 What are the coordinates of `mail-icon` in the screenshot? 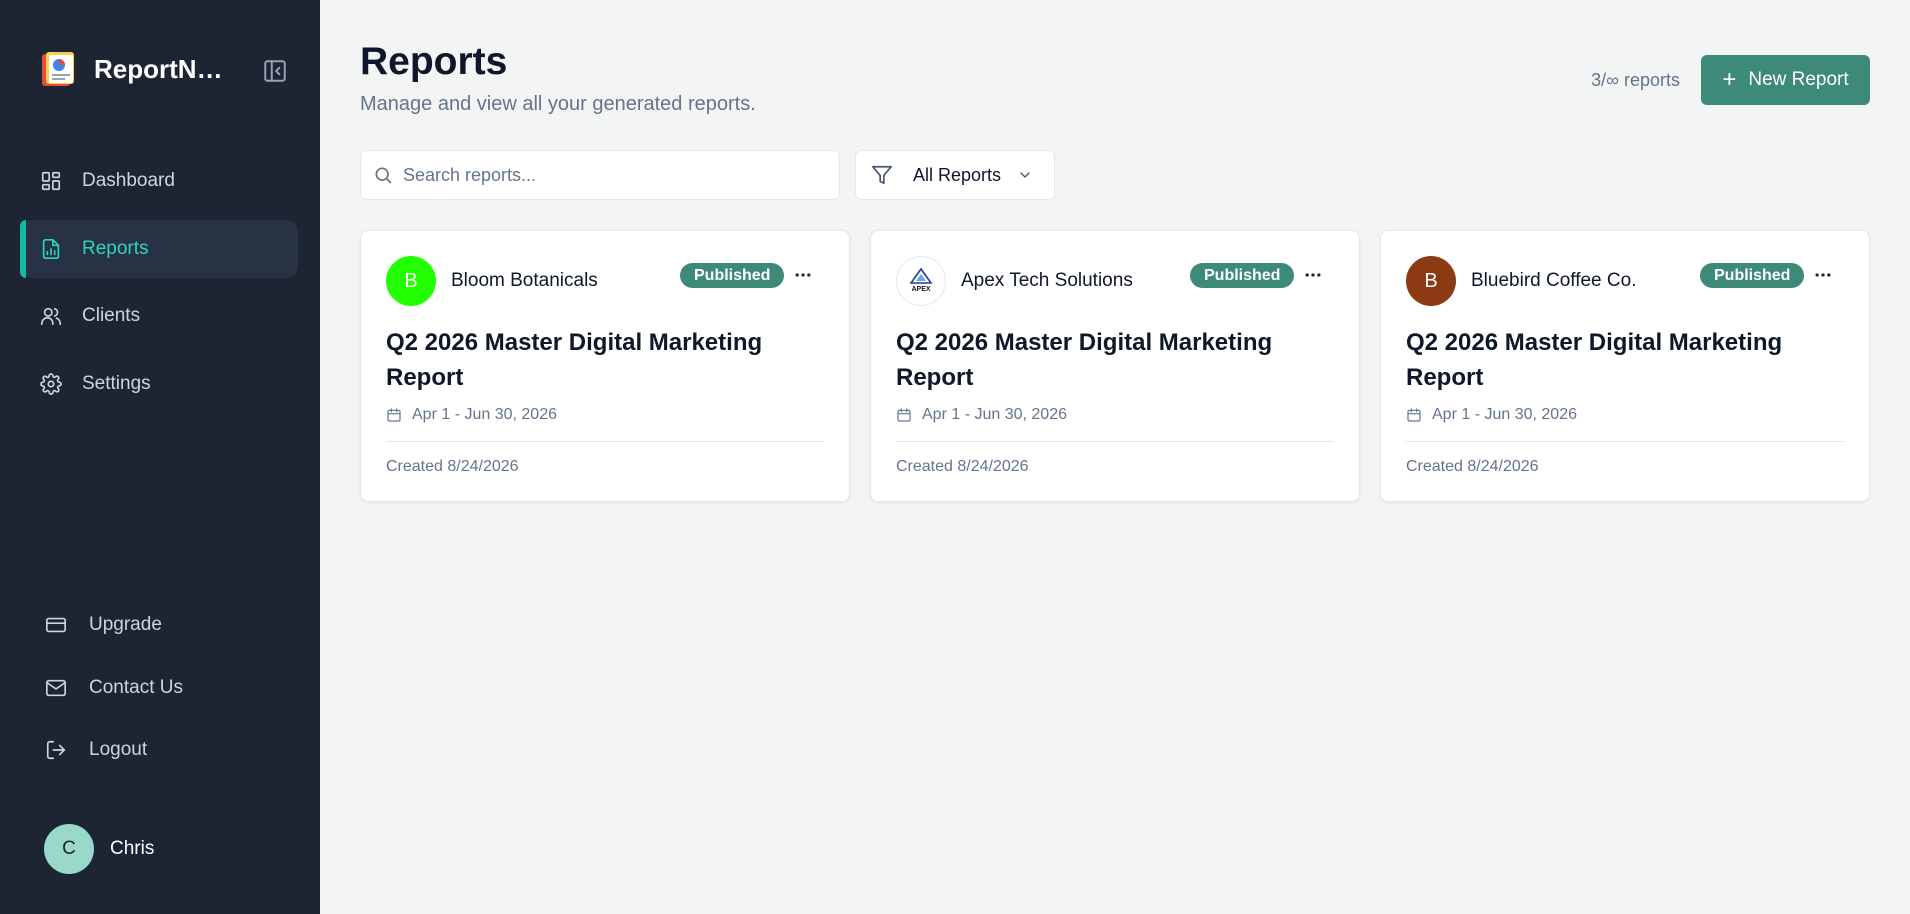 It's located at (56, 687).